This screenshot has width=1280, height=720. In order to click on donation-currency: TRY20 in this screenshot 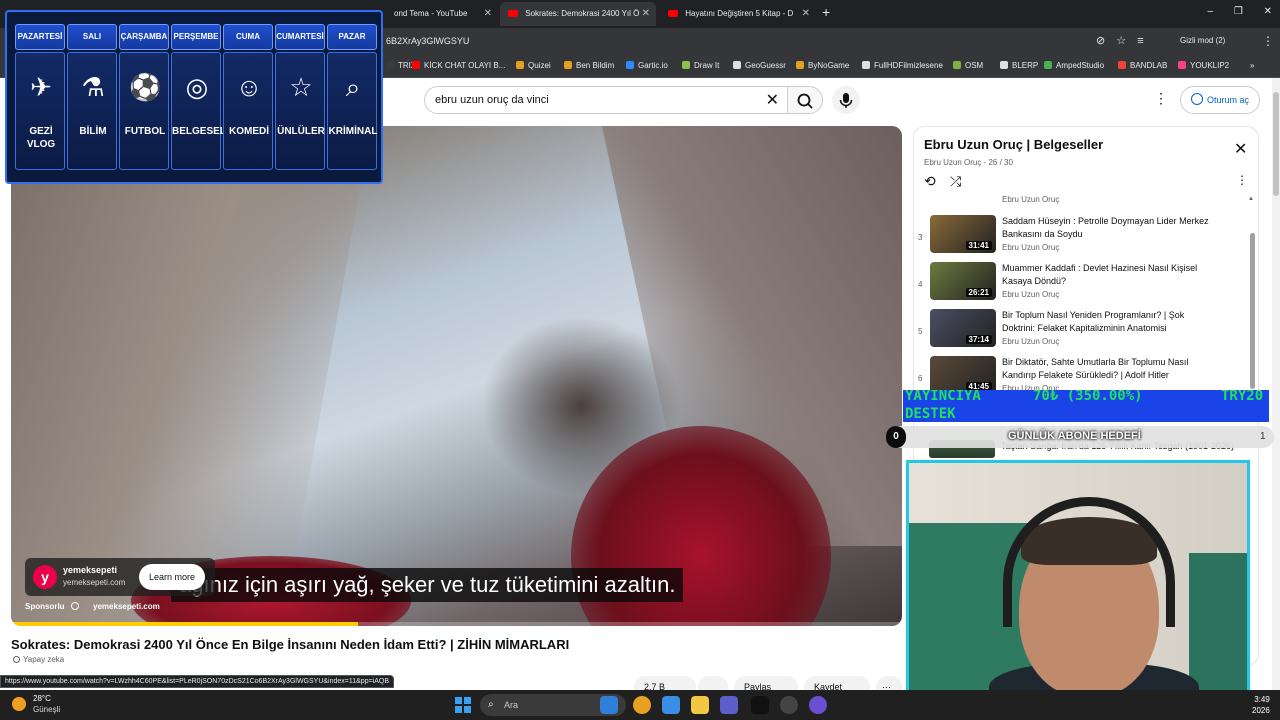, I will do `click(1242, 397)`.